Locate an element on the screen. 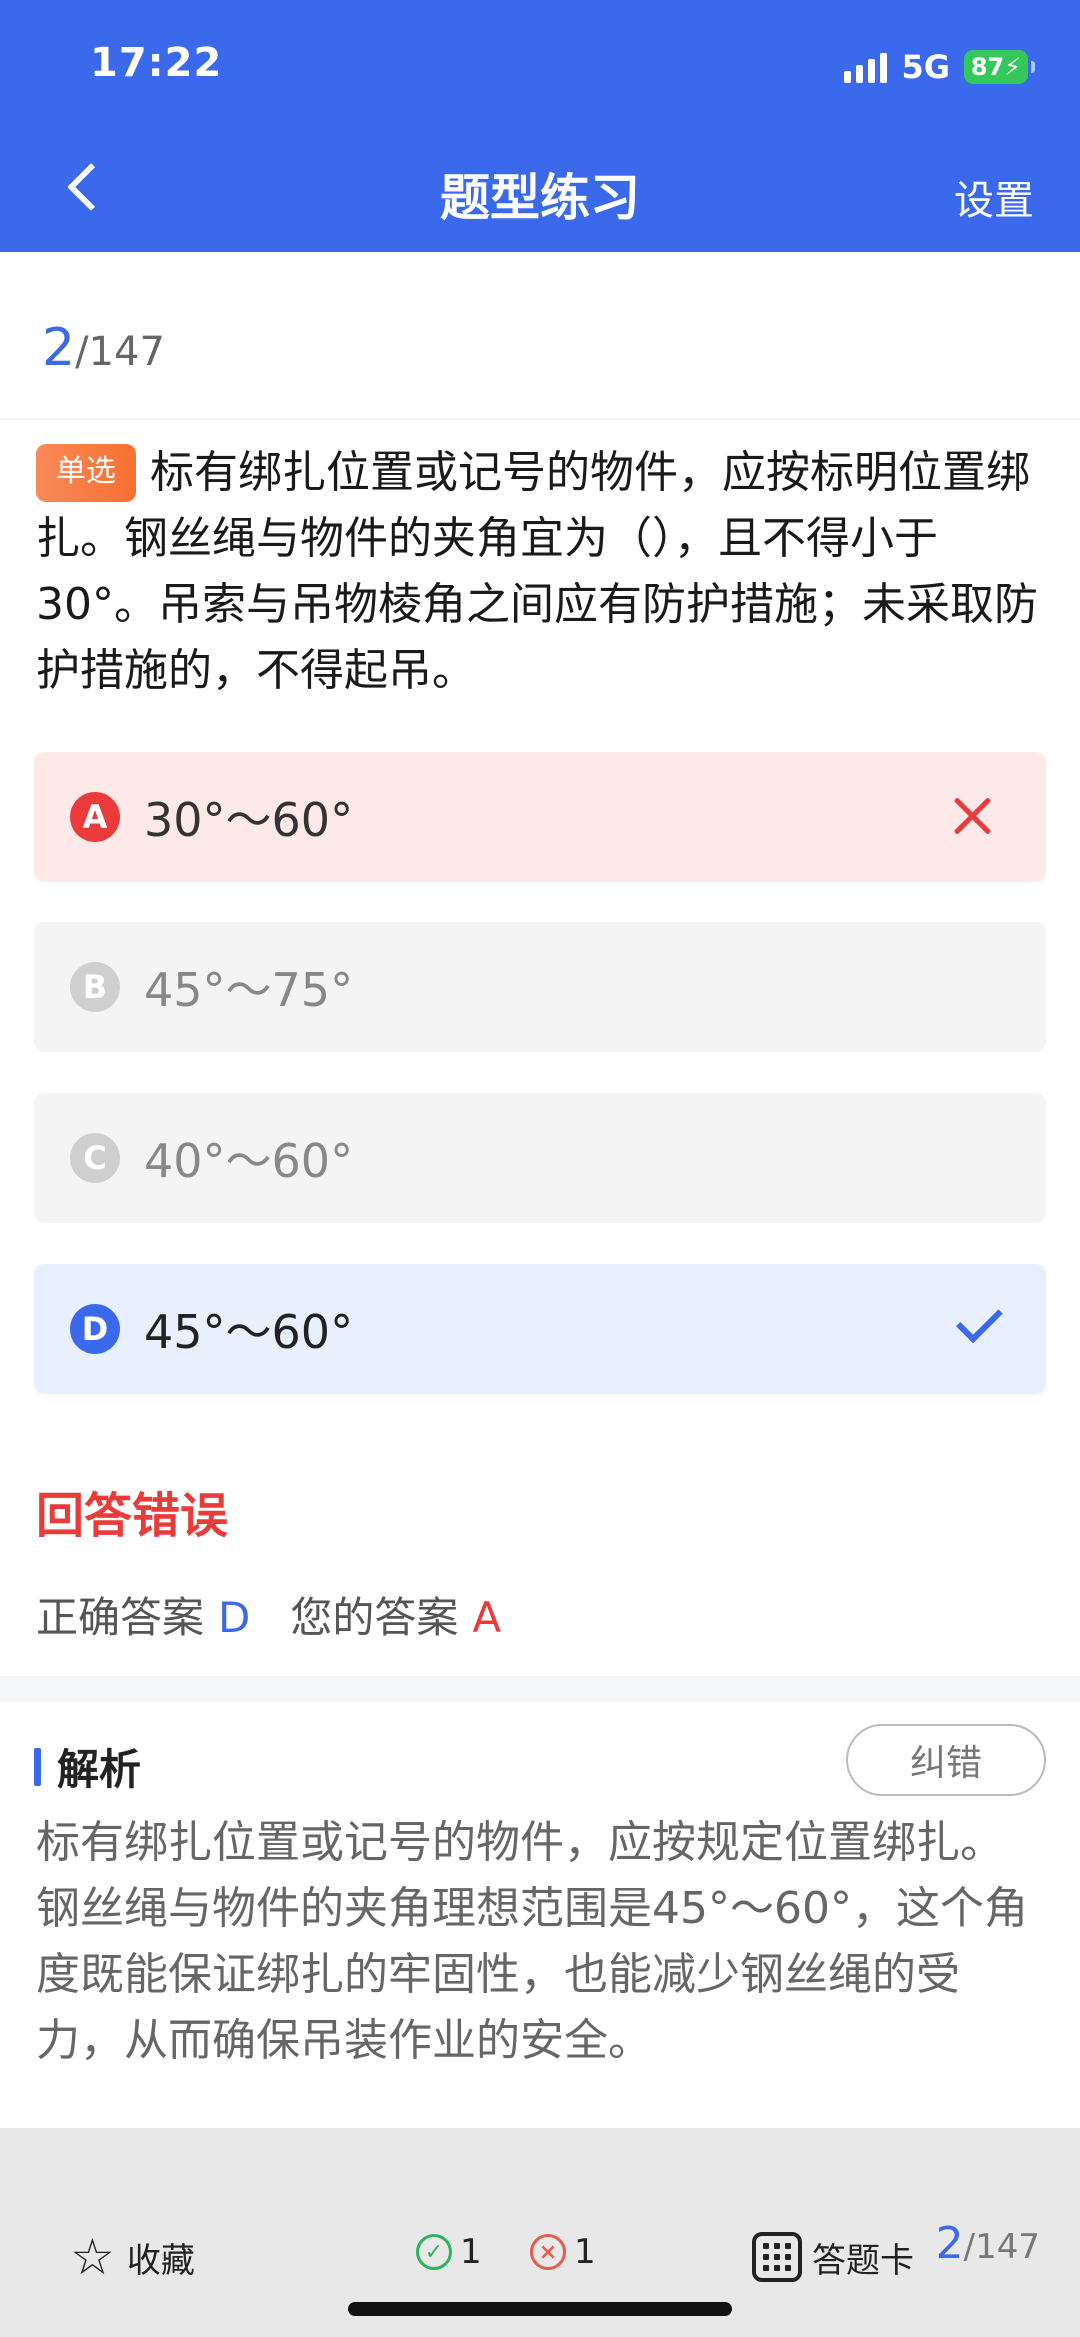  your-answer-label: 您的答案 is located at coordinates (374, 1617).